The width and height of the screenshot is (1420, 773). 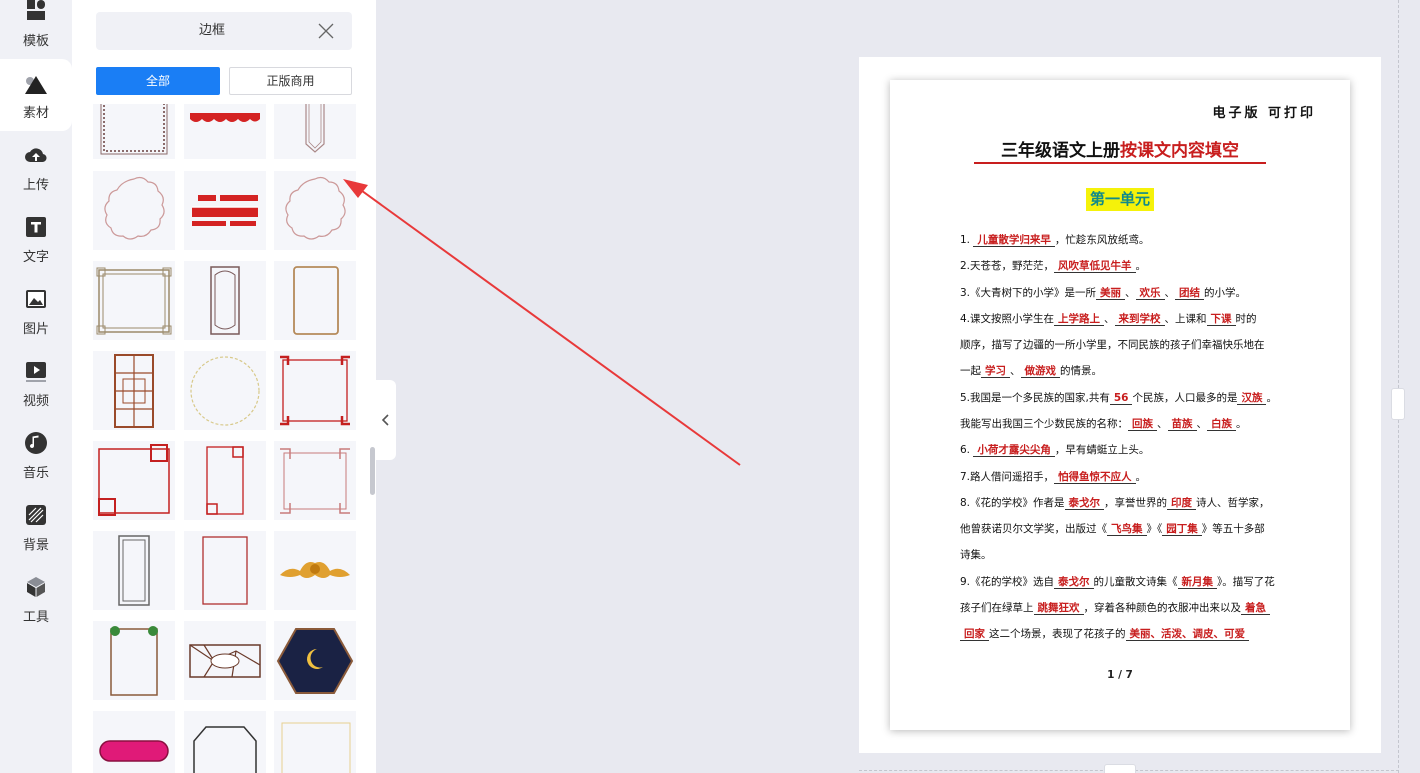 What do you see at coordinates (1058, 608) in the screenshot?
I see `answer-blank: 跳舞狂欢` at bounding box center [1058, 608].